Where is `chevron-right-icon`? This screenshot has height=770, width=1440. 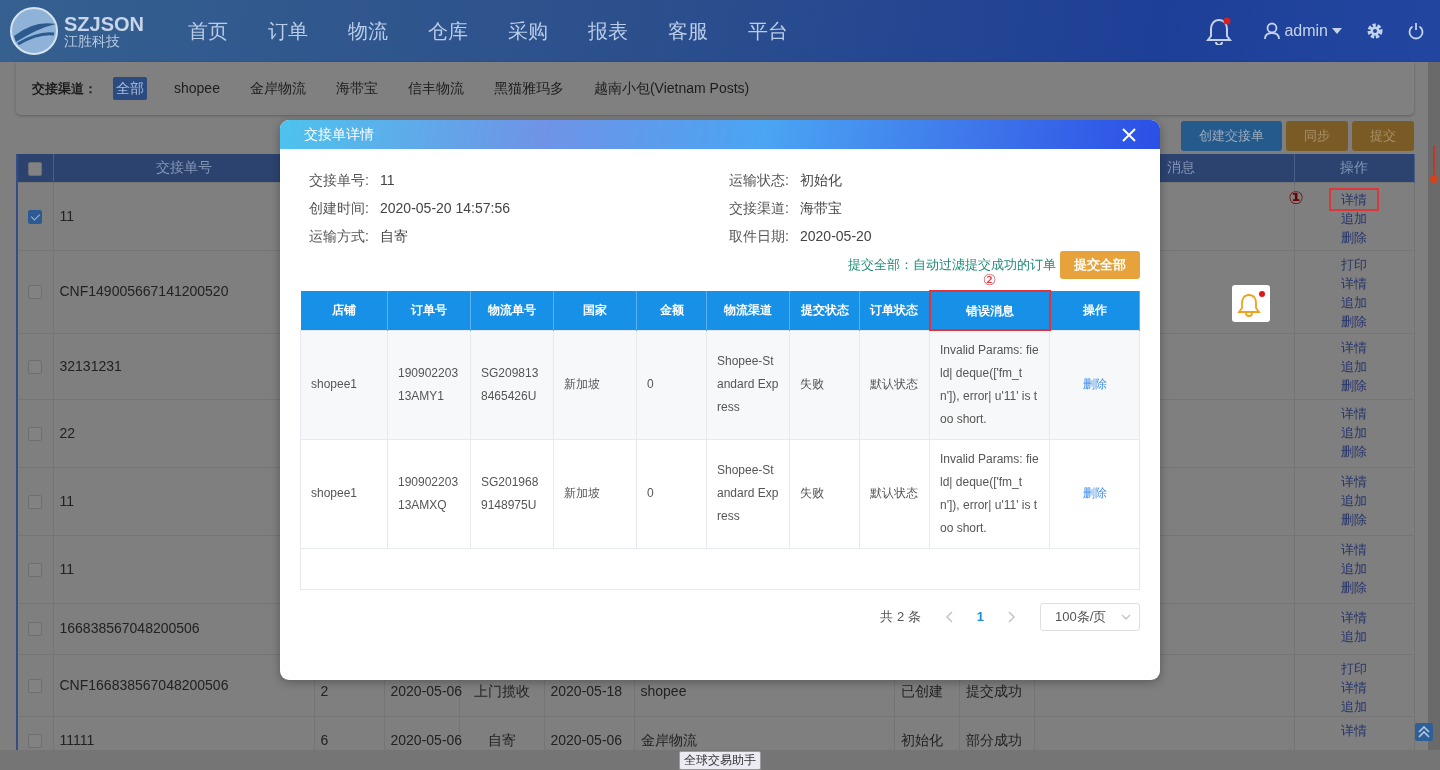 chevron-right-icon is located at coordinates (1012, 616).